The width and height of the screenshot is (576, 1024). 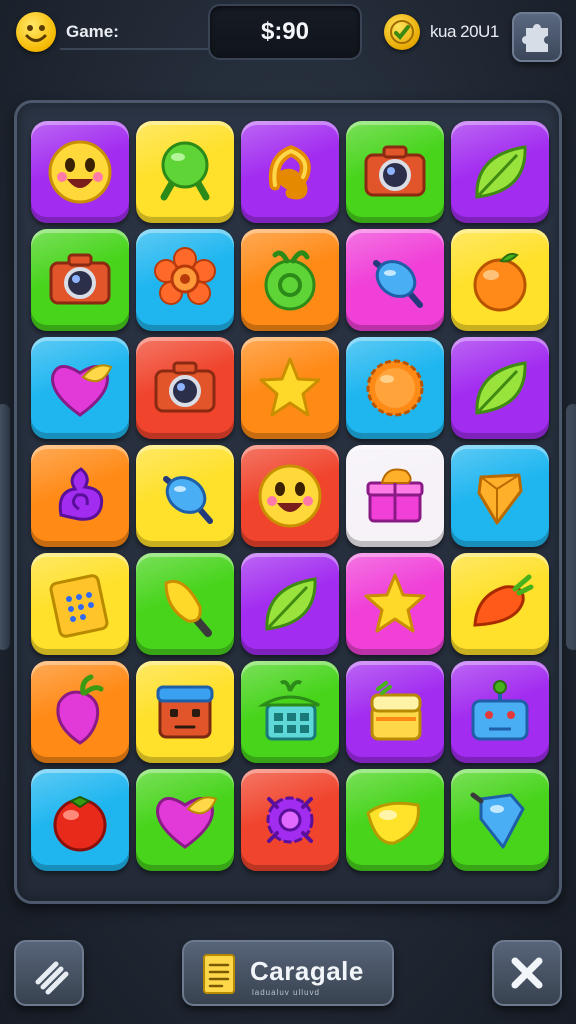 I want to click on green-lollipop-icon, so click(x=185, y=171).